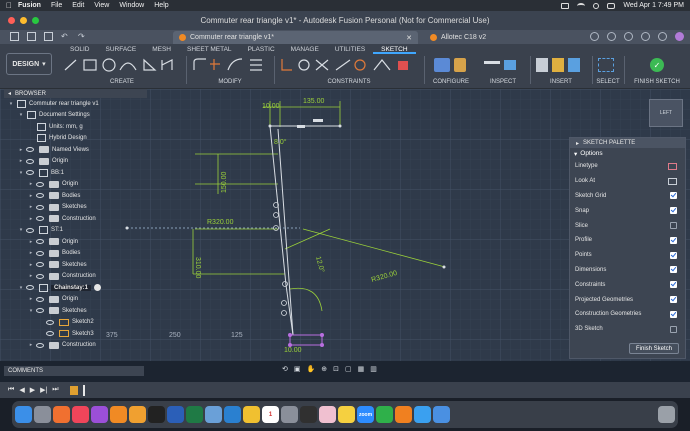 The image size is (690, 431). Describe the element at coordinates (73, 390) in the screenshot. I see `timeline-feature-icon` at that location.